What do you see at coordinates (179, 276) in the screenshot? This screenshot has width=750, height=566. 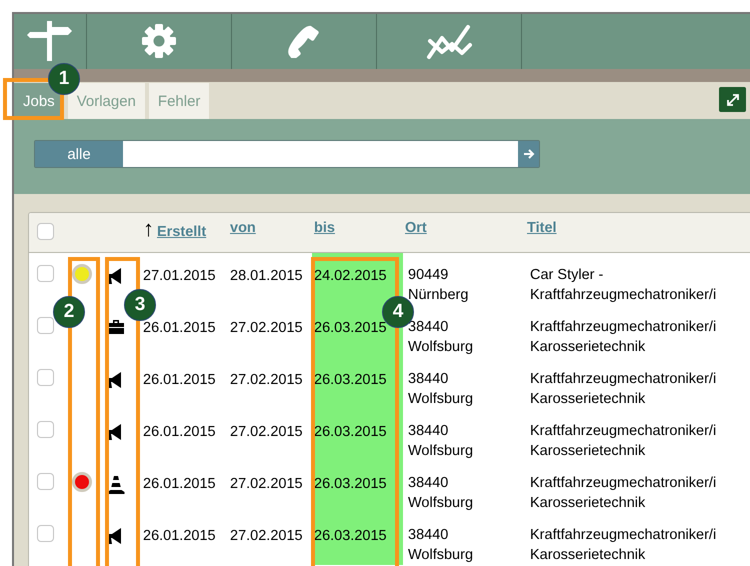 I see `table-cell-text: 27.01.2015` at bounding box center [179, 276].